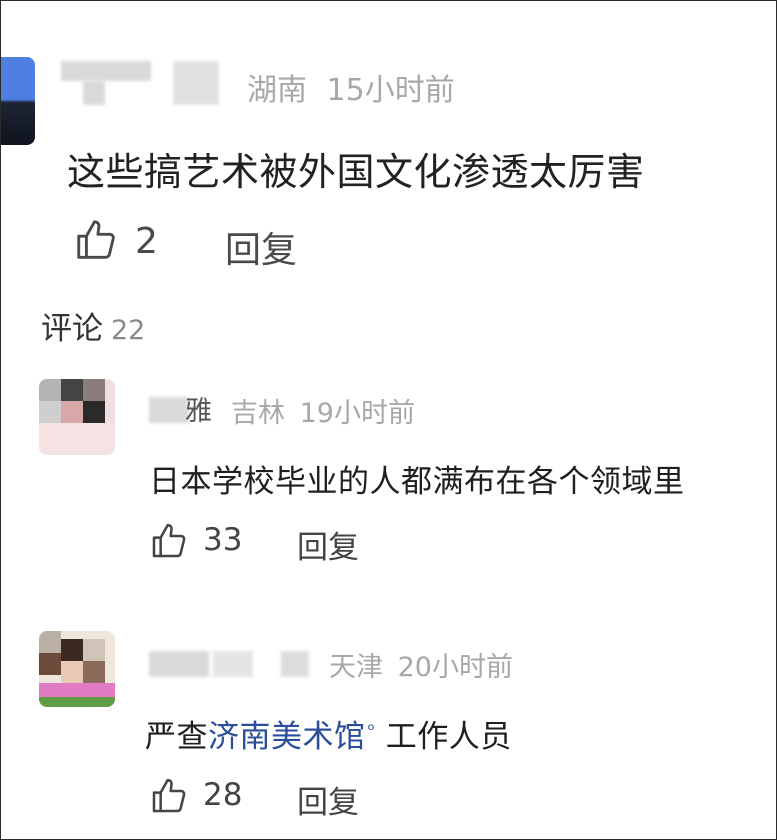 The width and height of the screenshot is (777, 840). What do you see at coordinates (198, 408) in the screenshot?
I see `username-suffix: 雅` at bounding box center [198, 408].